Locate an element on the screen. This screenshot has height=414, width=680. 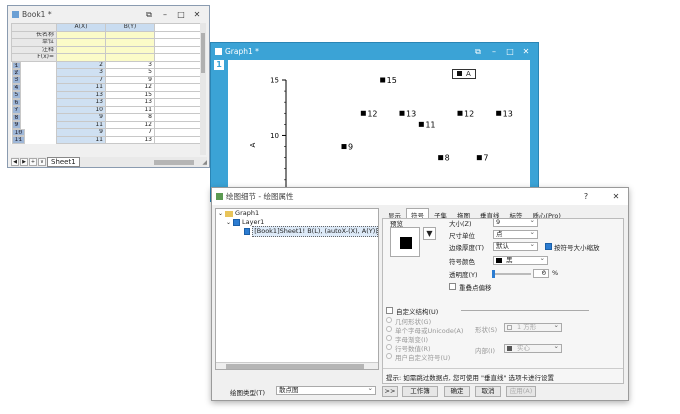
edge-thickness-select: 默认 is located at coordinates (515, 246).